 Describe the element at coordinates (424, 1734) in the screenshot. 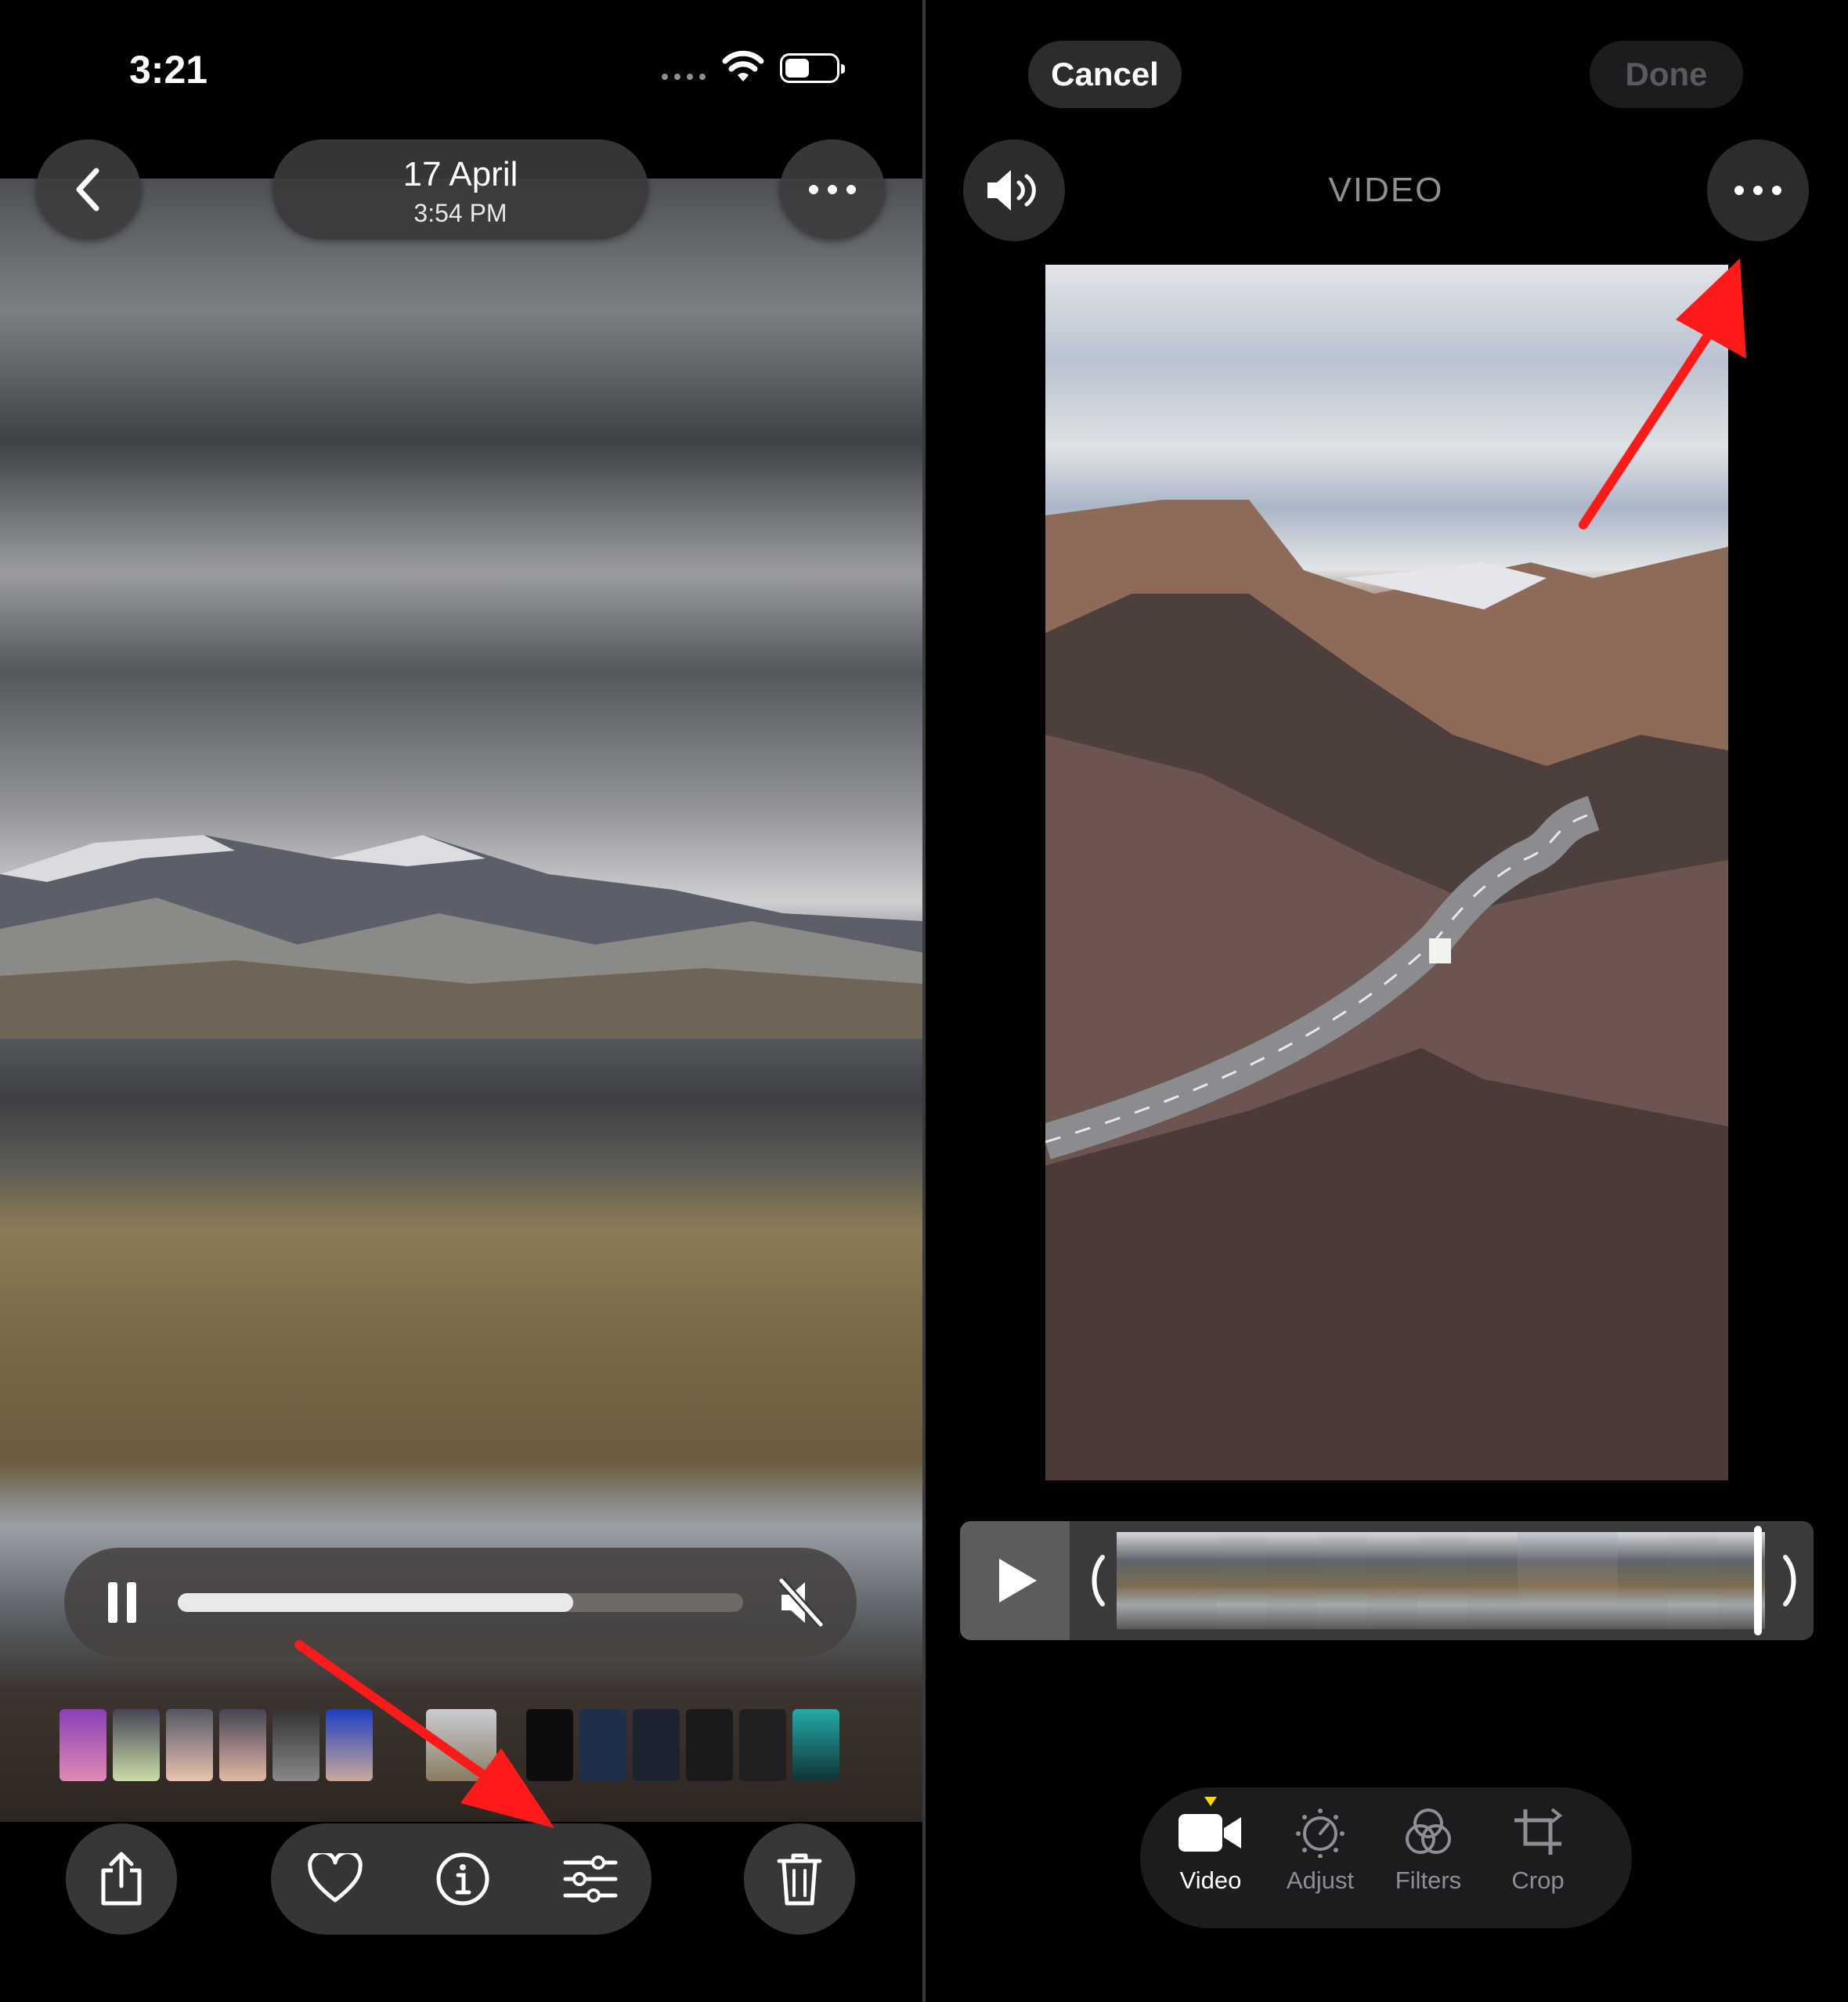

I see `annotation-arrow-edit` at that location.